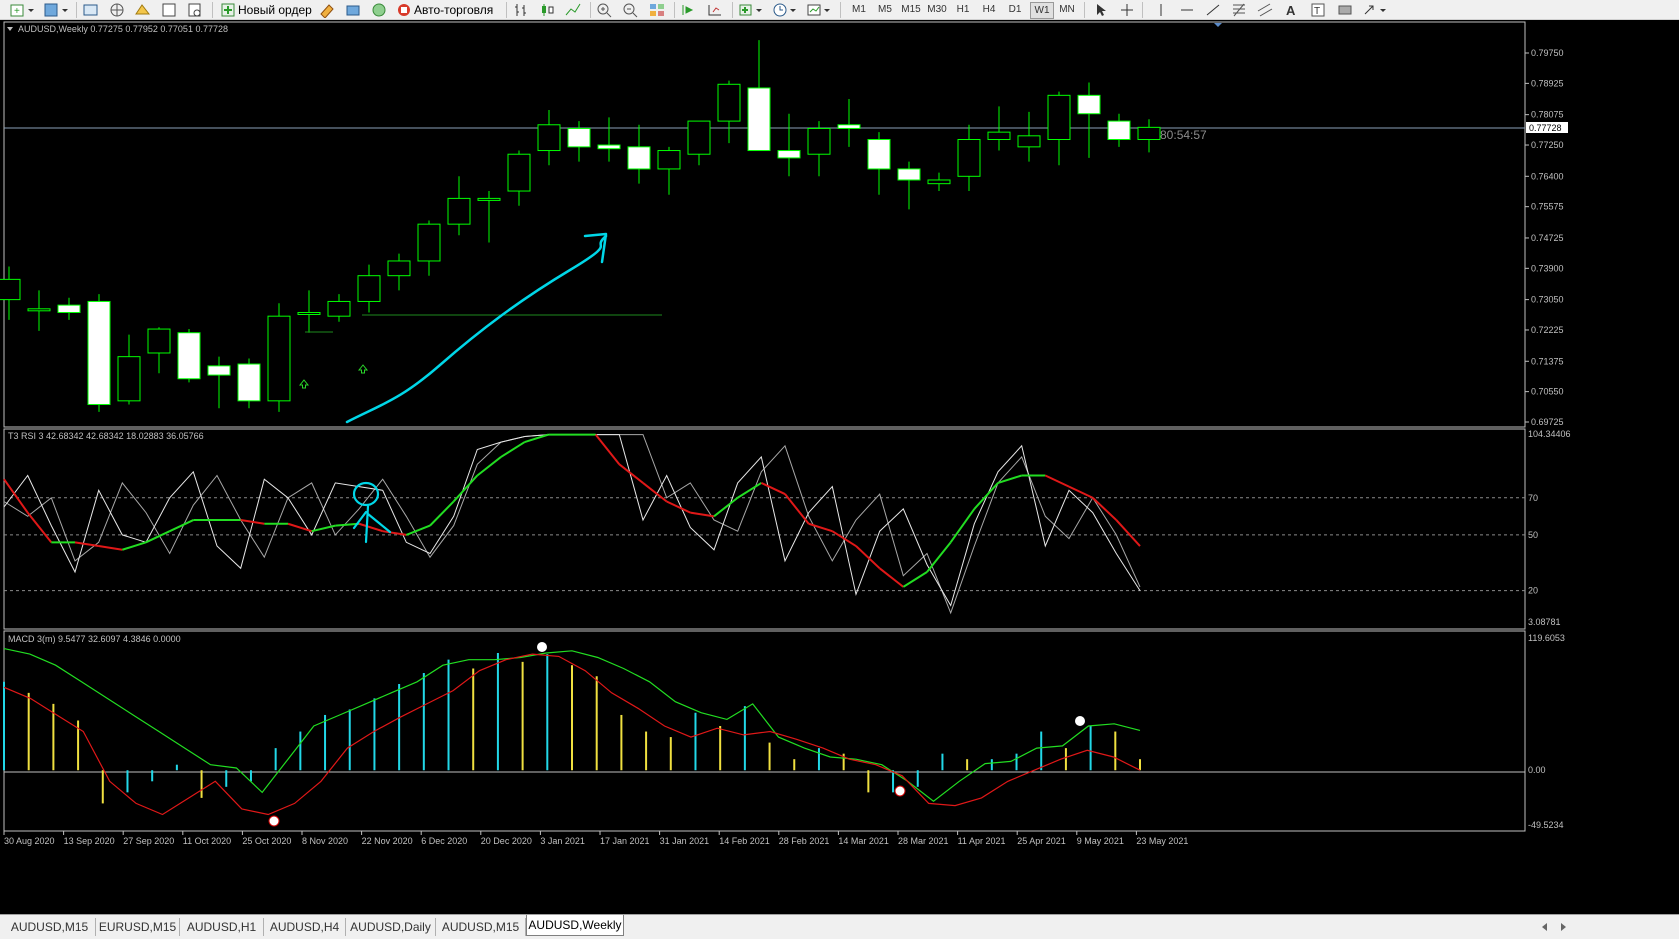 Image resolution: width=1679 pixels, height=939 pixels. What do you see at coordinates (266, 841) in the screenshot?
I see `time-tick-label: 25 Oct 2020` at bounding box center [266, 841].